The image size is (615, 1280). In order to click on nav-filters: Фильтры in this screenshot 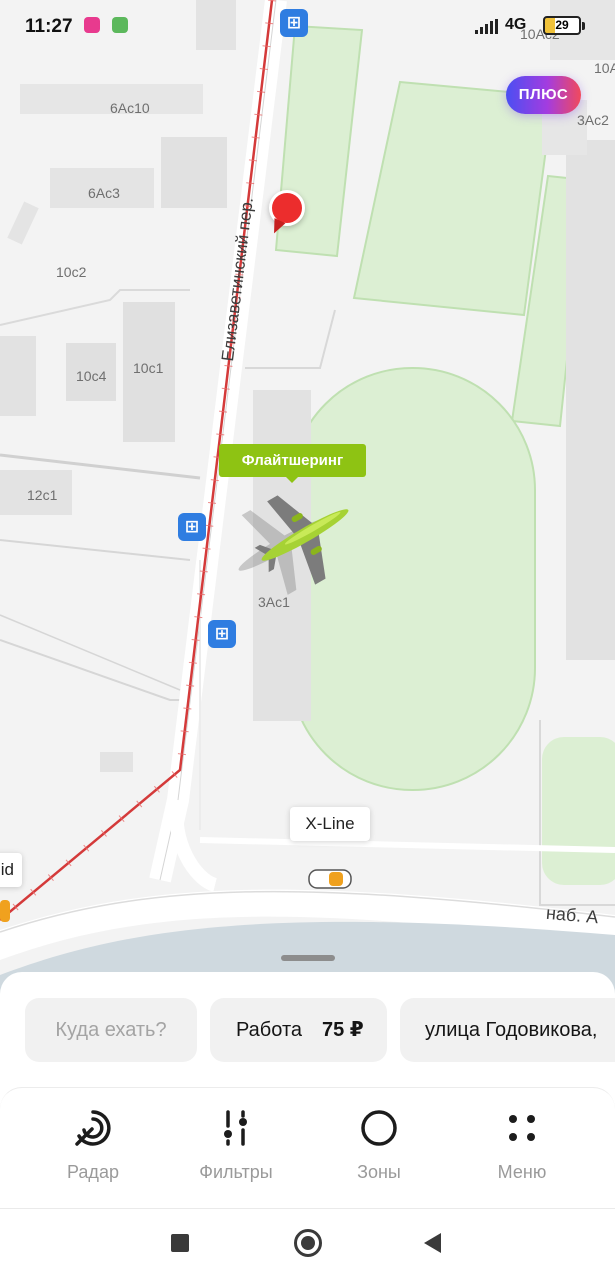, I will do `click(236, 1145)`.